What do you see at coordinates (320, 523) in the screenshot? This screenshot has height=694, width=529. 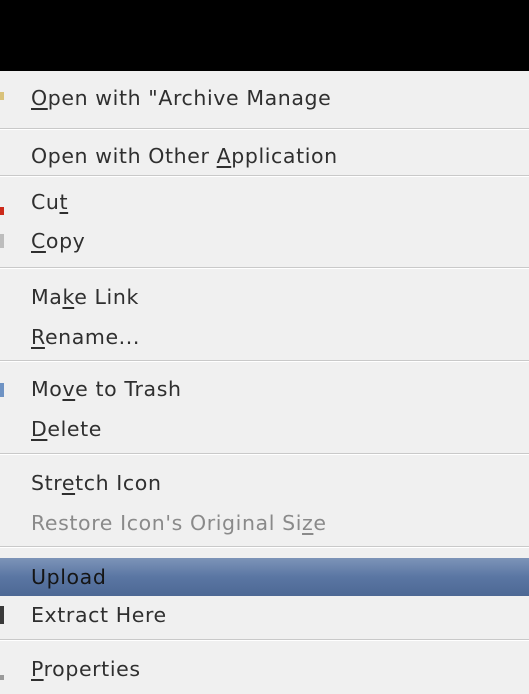 I see `menu-item-label: e` at bounding box center [320, 523].